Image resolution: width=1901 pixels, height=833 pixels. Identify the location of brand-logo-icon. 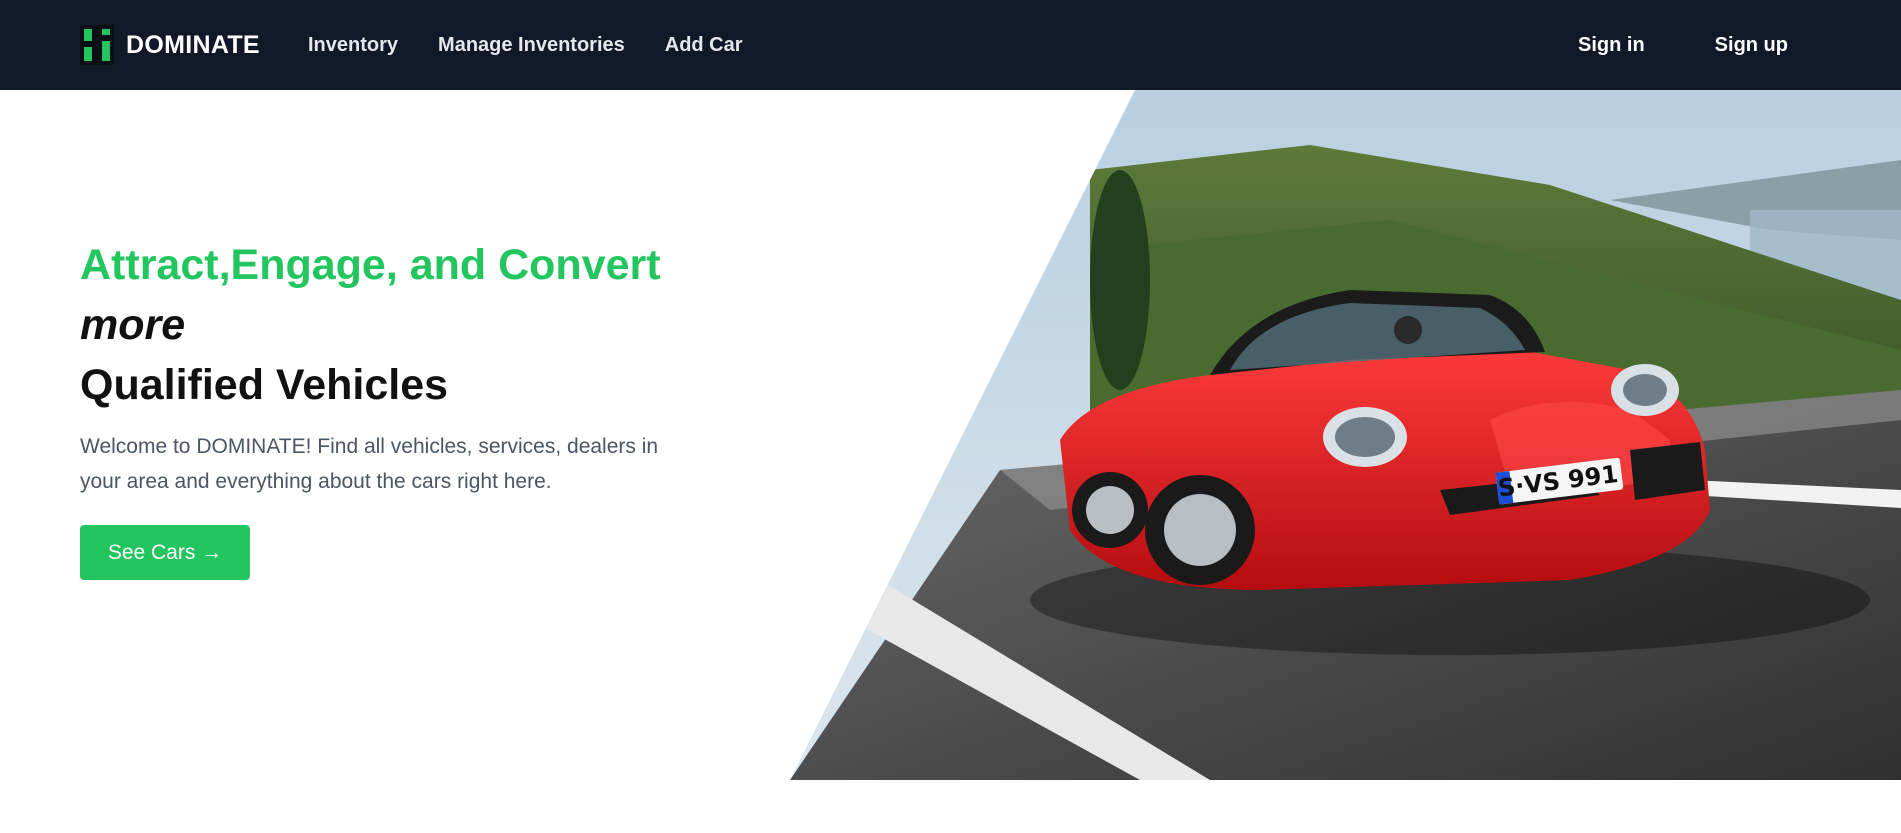
(97, 45).